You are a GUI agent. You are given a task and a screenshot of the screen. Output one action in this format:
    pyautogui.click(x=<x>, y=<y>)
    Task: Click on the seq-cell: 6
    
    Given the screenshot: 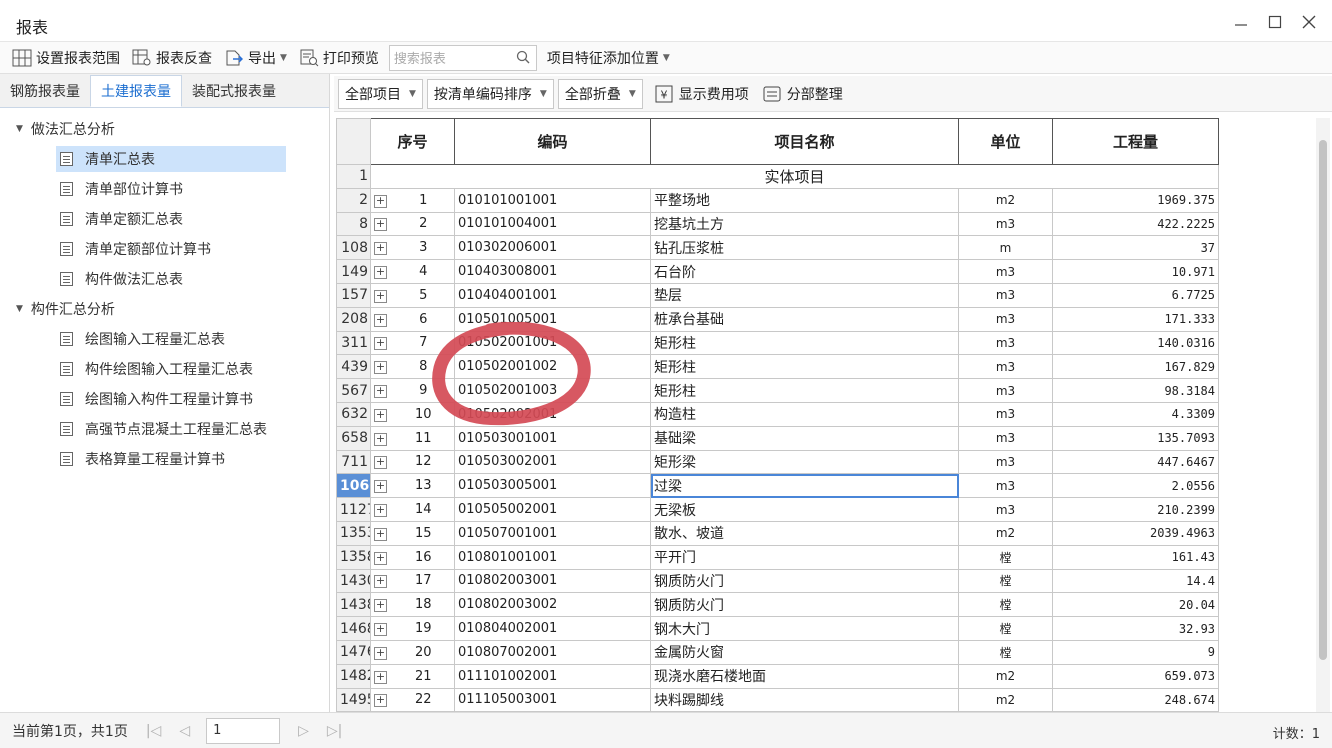 What is the action you would take?
    pyautogui.click(x=424, y=319)
    